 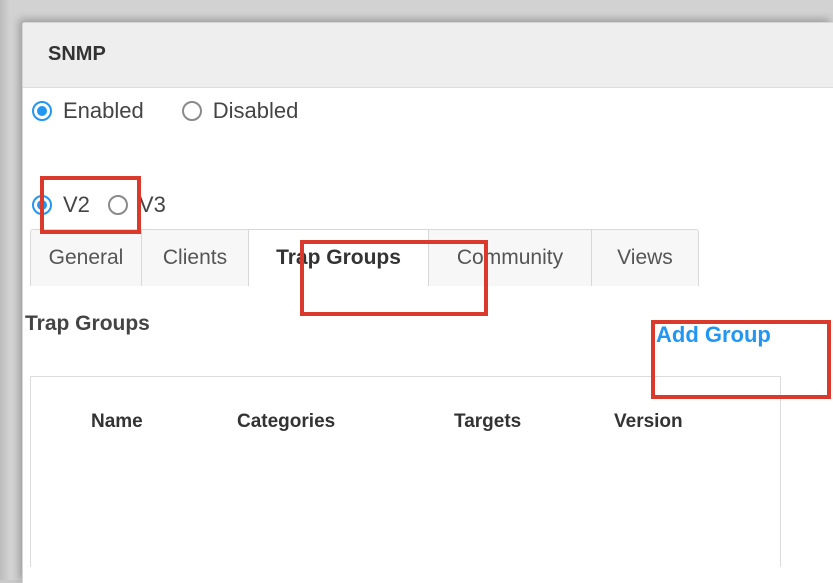 I want to click on disabled-radio, so click(x=191, y=111).